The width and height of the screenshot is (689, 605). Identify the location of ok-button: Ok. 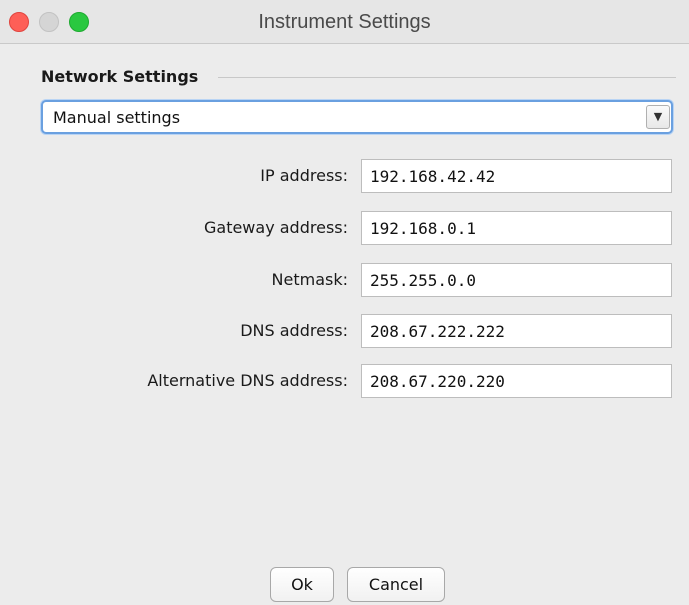
(302, 584).